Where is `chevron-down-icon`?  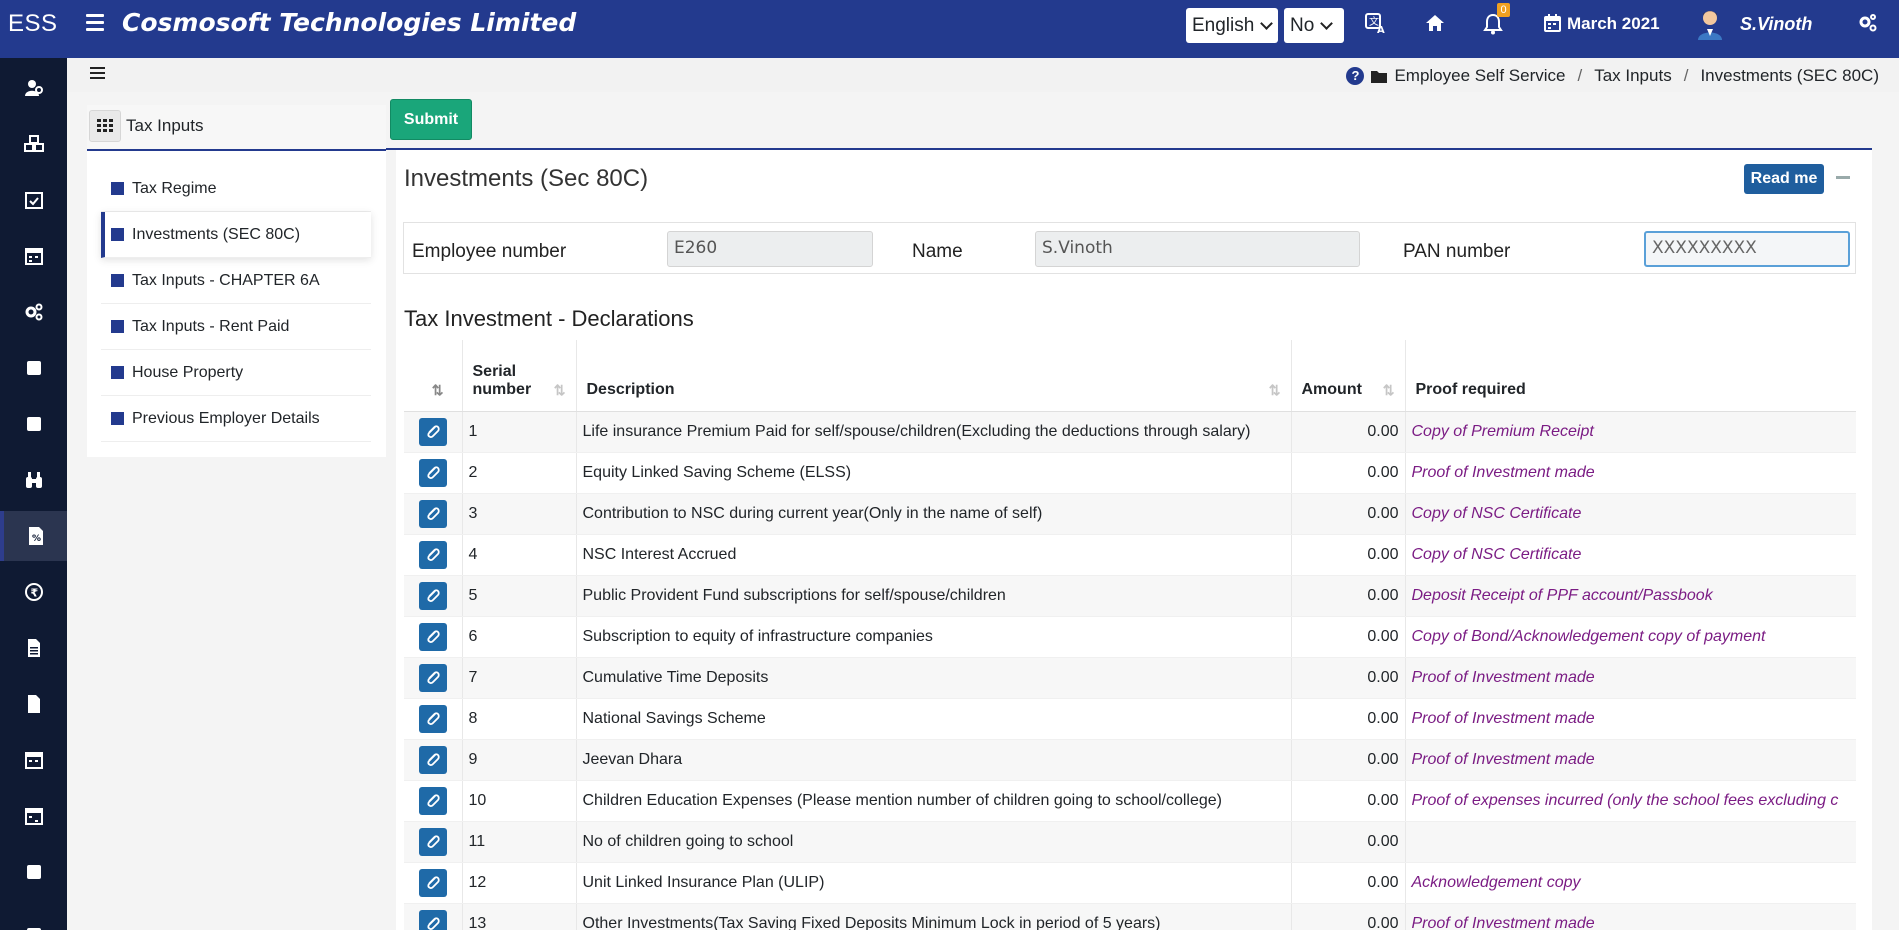
chevron-down-icon is located at coordinates (1267, 23).